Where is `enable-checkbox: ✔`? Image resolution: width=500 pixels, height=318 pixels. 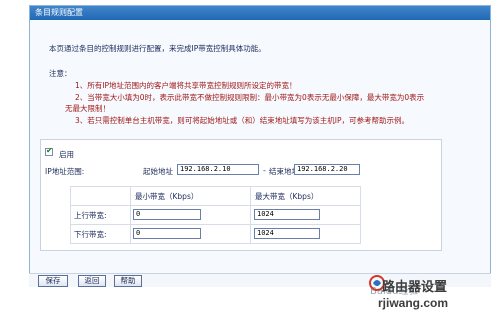
enable-checkbox: ✔ is located at coordinates (49, 151).